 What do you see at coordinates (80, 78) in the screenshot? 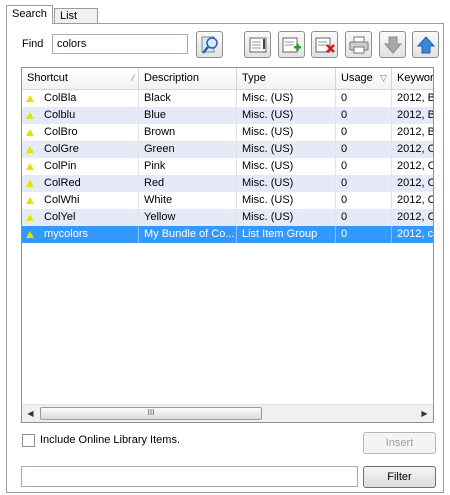
I see `column-header-shortcut: Shortcut ⁄` at bounding box center [80, 78].